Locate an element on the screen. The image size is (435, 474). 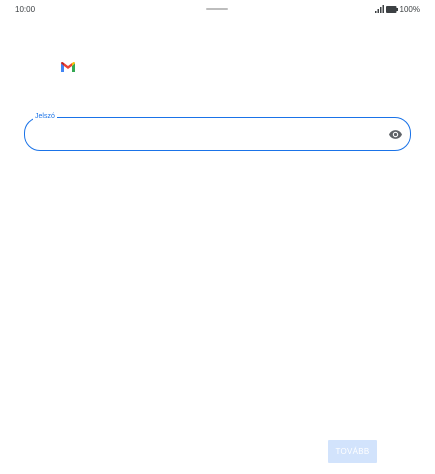
eye-icon is located at coordinates (395, 134).